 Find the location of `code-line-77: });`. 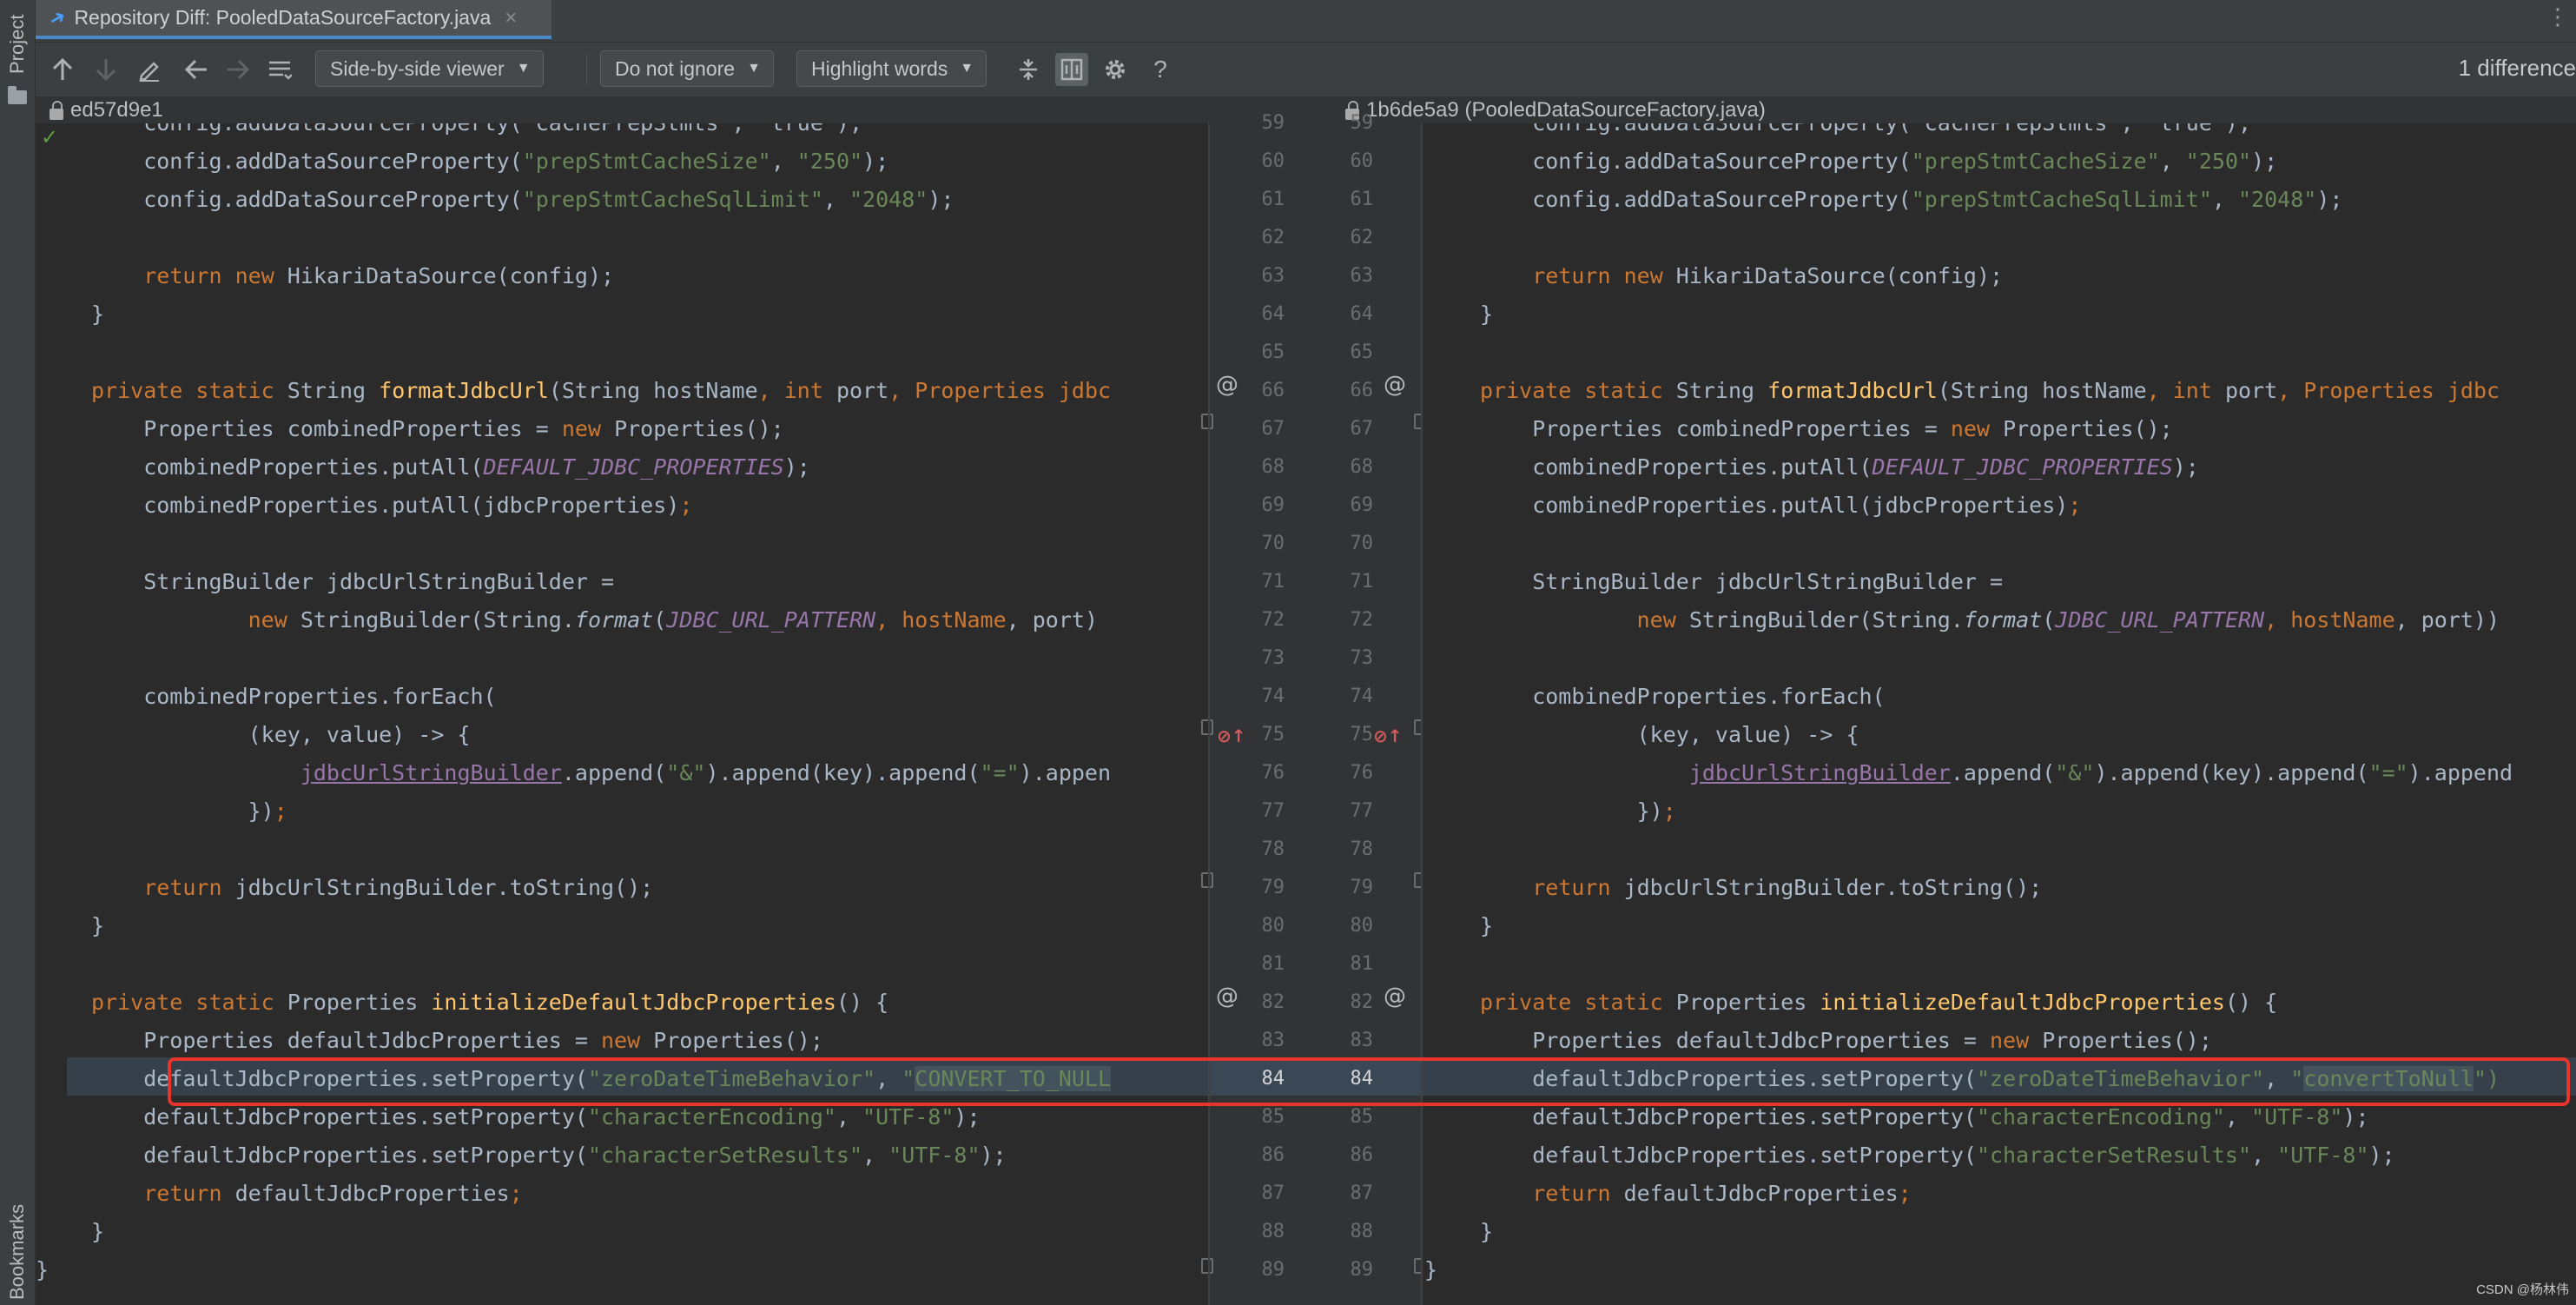

code-line-77: }); is located at coordinates (1578, 811).